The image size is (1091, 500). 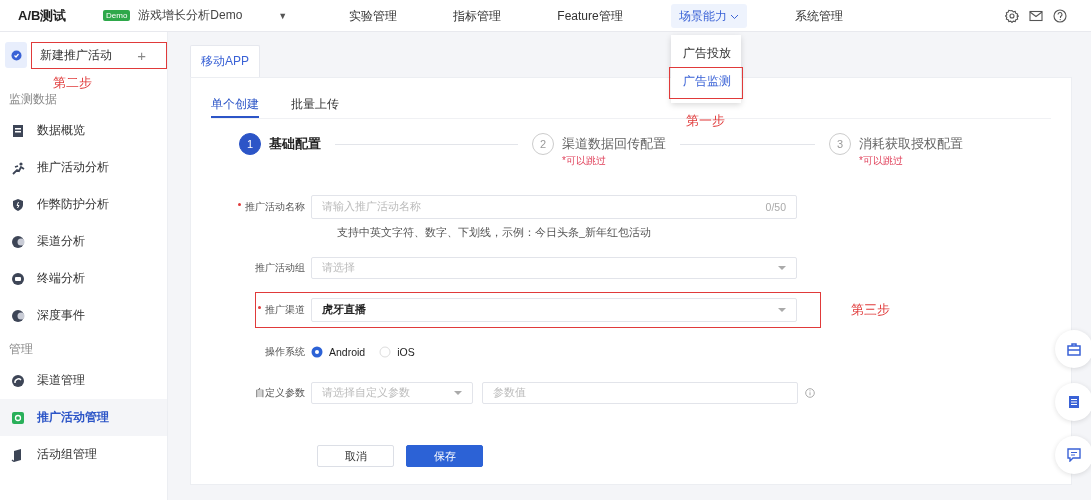 I want to click on nav-item: 指标管理, so click(x=477, y=15).